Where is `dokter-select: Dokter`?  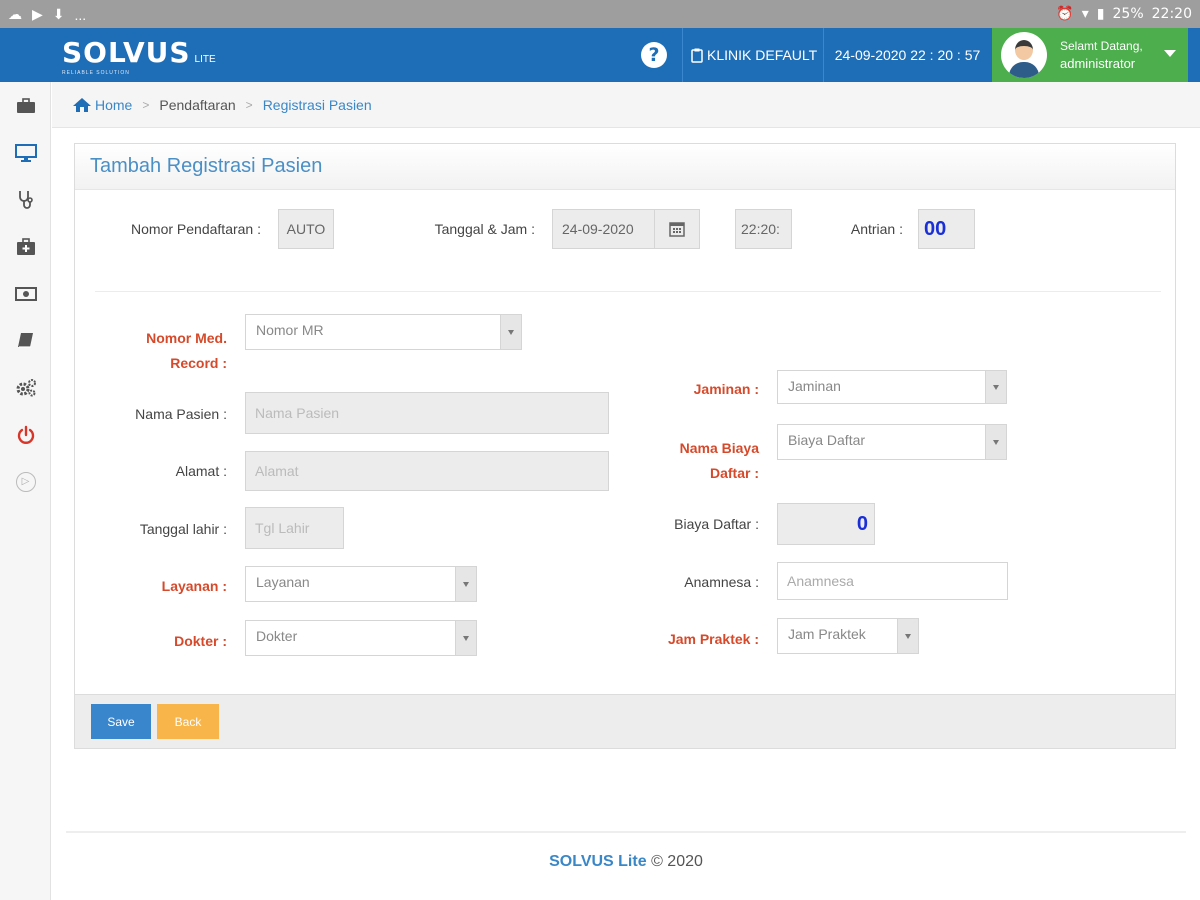
dokter-select: Dokter is located at coordinates (361, 638).